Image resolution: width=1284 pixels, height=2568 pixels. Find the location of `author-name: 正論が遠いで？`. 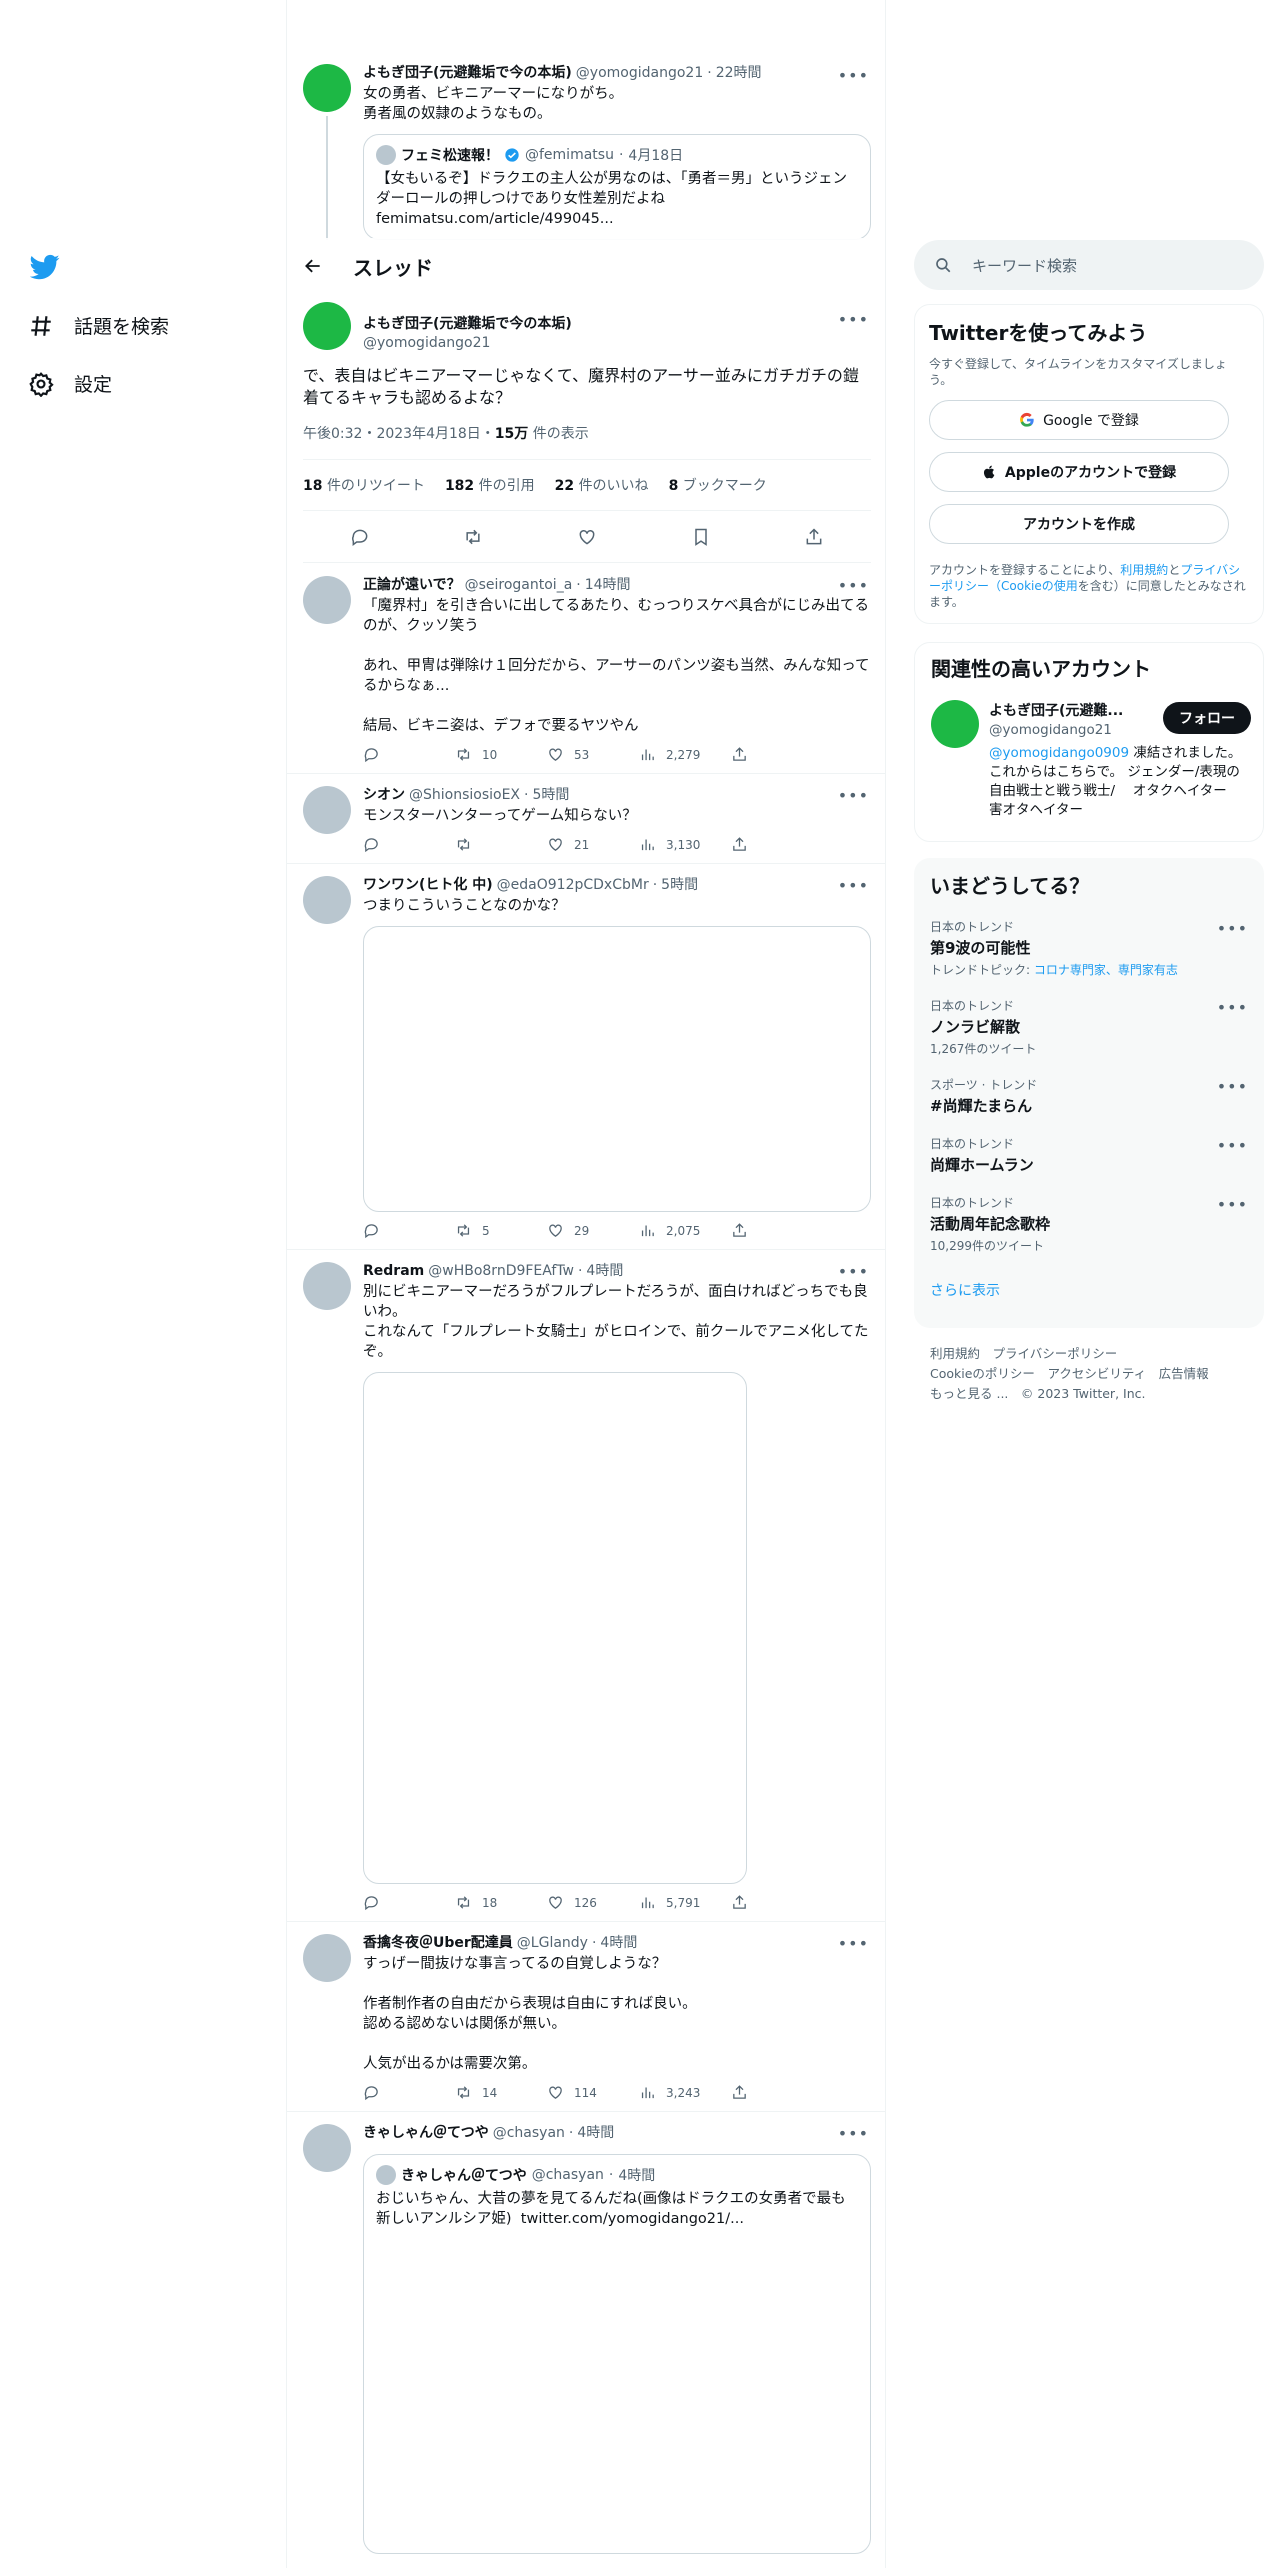

author-name: 正論が遠いで？ is located at coordinates (412, 585).